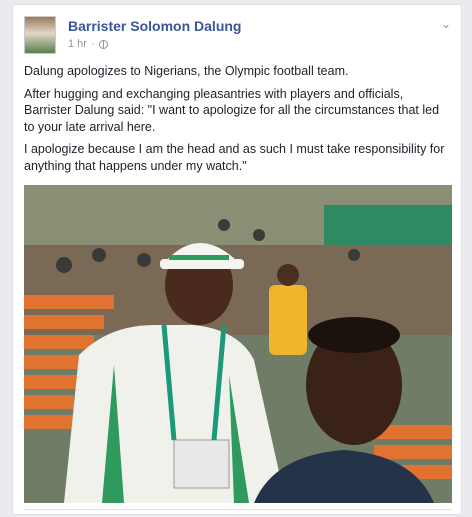 The image size is (472, 517). Describe the element at coordinates (154, 26) in the screenshot. I see `author-name: Barrister Solomon Dalung` at that location.